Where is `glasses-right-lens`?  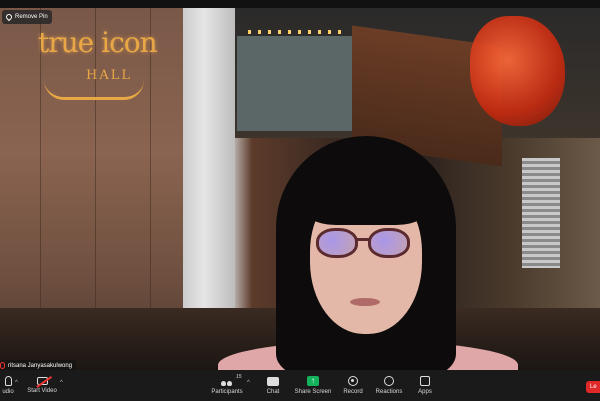 glasses-right-lens is located at coordinates (389, 243).